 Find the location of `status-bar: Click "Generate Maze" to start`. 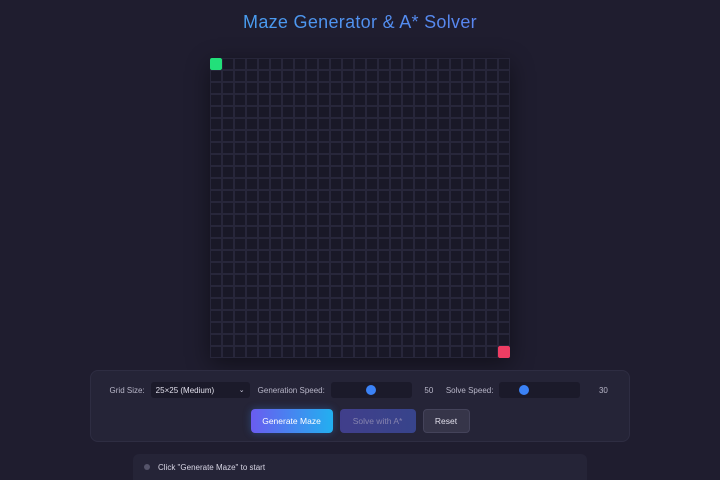

status-bar: Click "Generate Maze" to start is located at coordinates (360, 467).